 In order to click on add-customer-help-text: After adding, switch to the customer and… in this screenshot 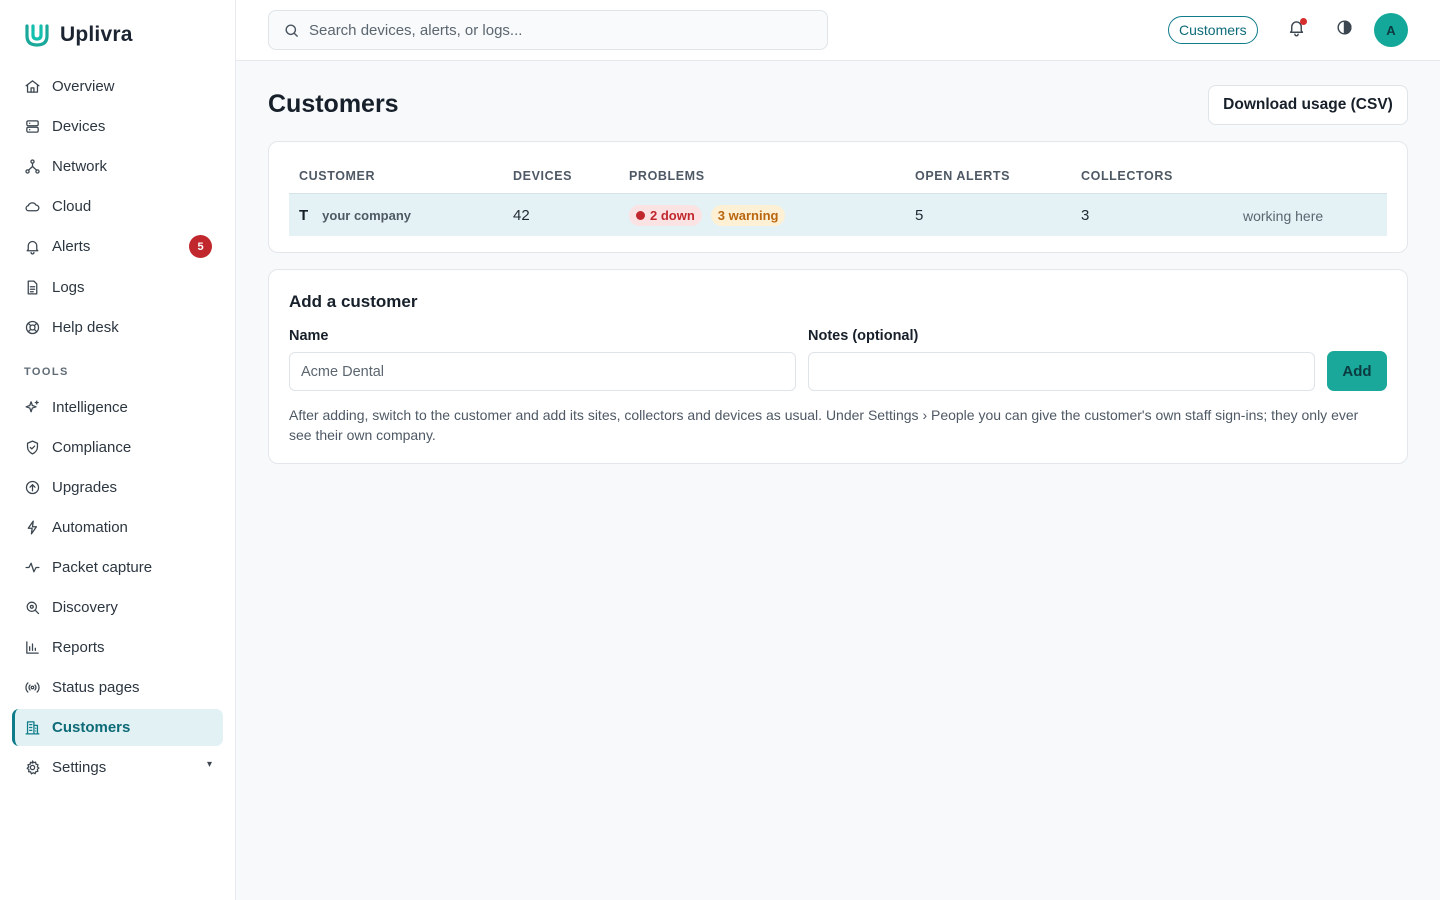, I will do `click(824, 425)`.